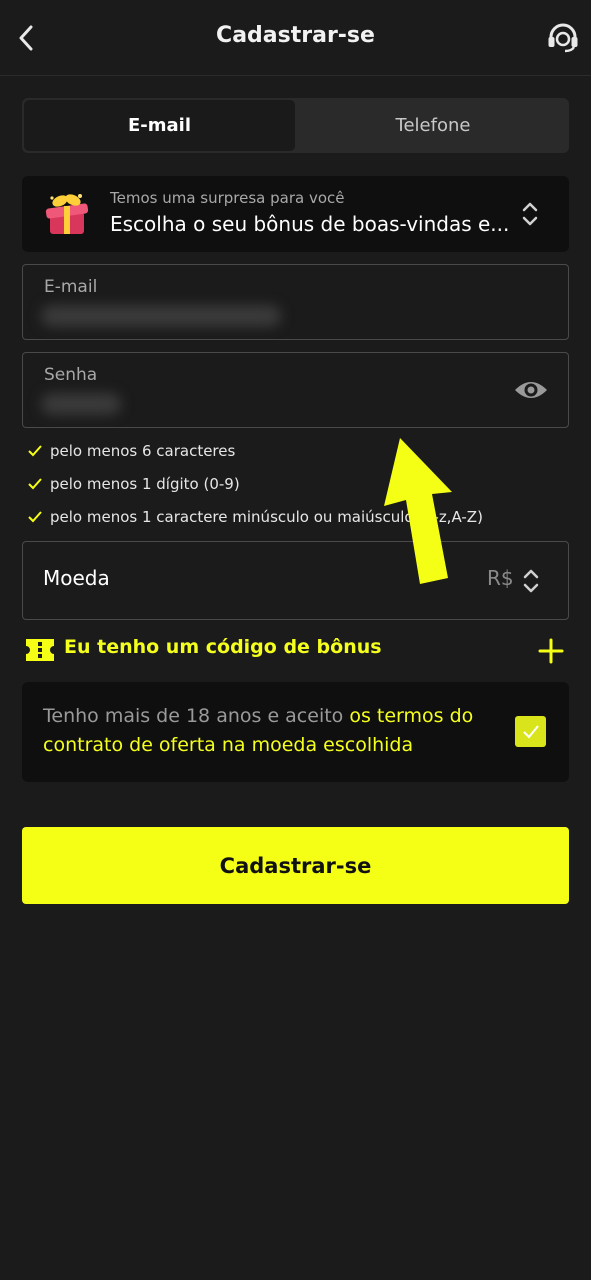  Describe the element at coordinates (551, 651) in the screenshot. I see `plus-icon` at that location.